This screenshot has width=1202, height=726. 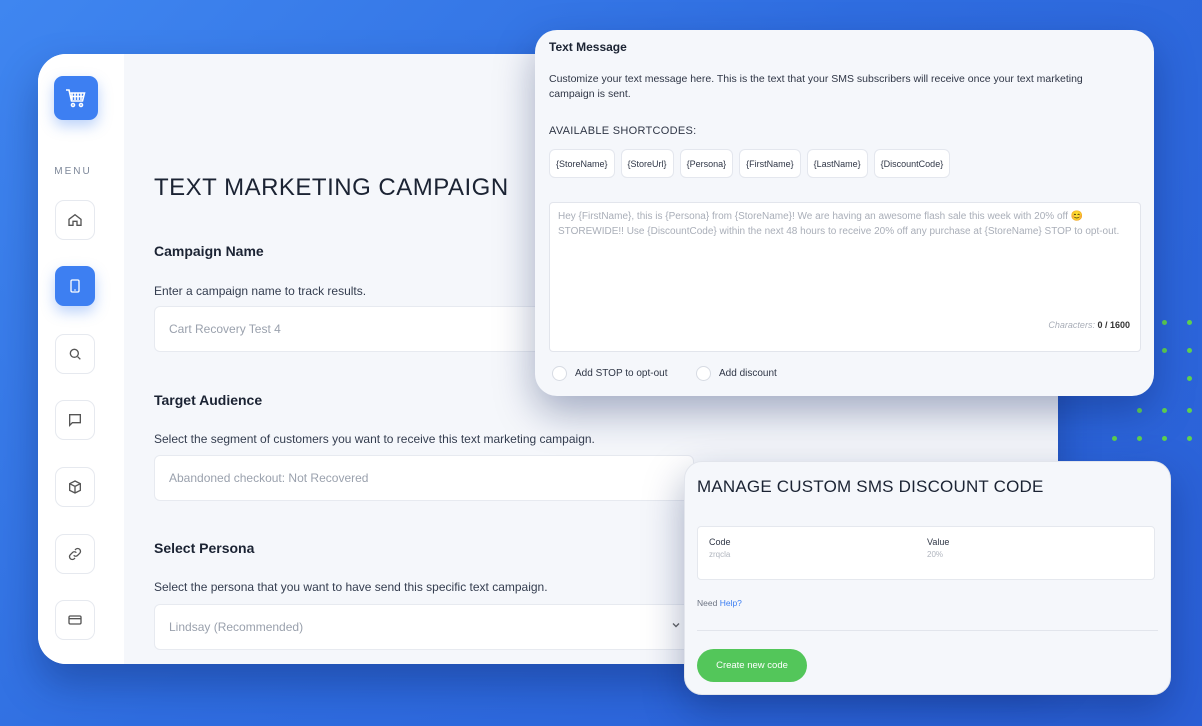 I want to click on nav-products, so click(x=75, y=487).